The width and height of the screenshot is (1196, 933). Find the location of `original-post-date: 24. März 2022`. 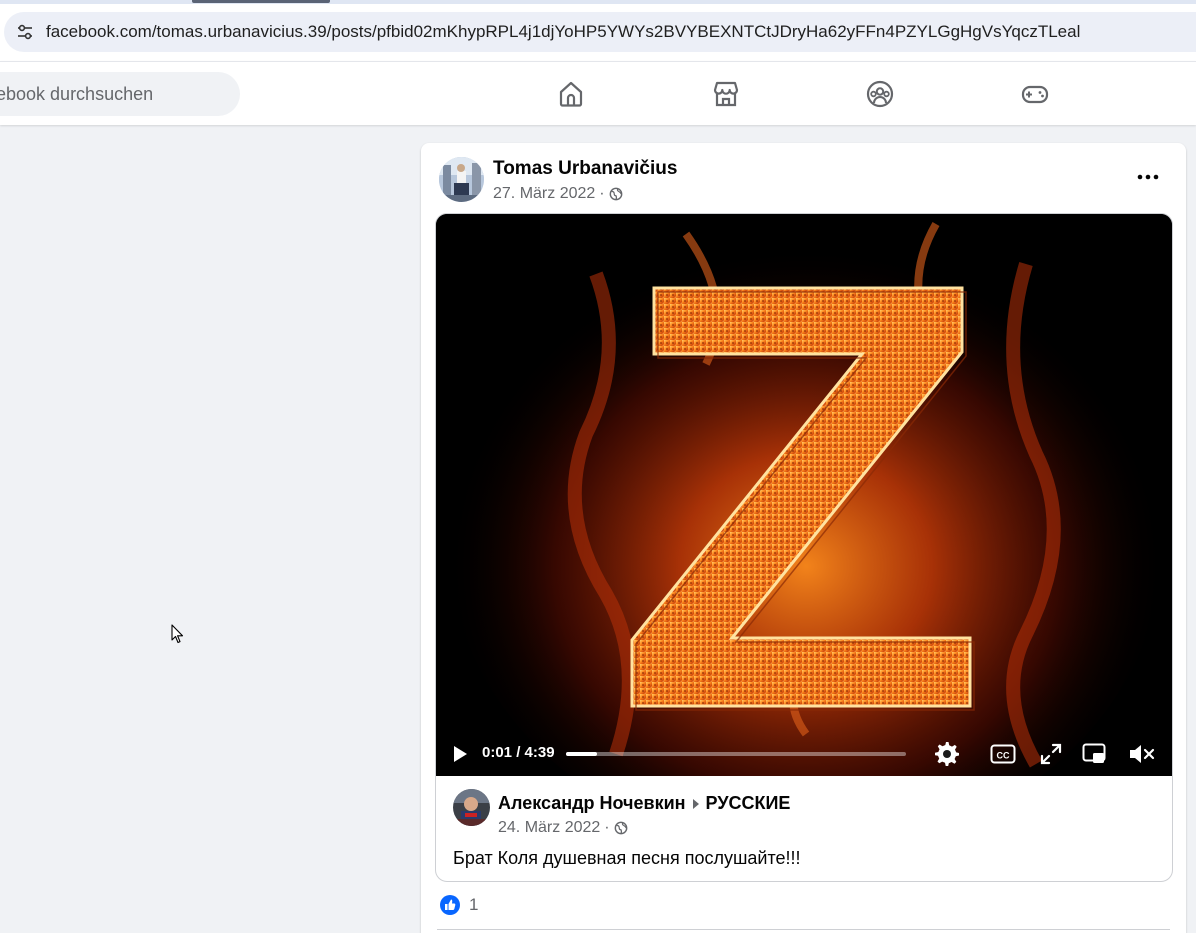

original-post-date: 24. März 2022 is located at coordinates (549, 828).